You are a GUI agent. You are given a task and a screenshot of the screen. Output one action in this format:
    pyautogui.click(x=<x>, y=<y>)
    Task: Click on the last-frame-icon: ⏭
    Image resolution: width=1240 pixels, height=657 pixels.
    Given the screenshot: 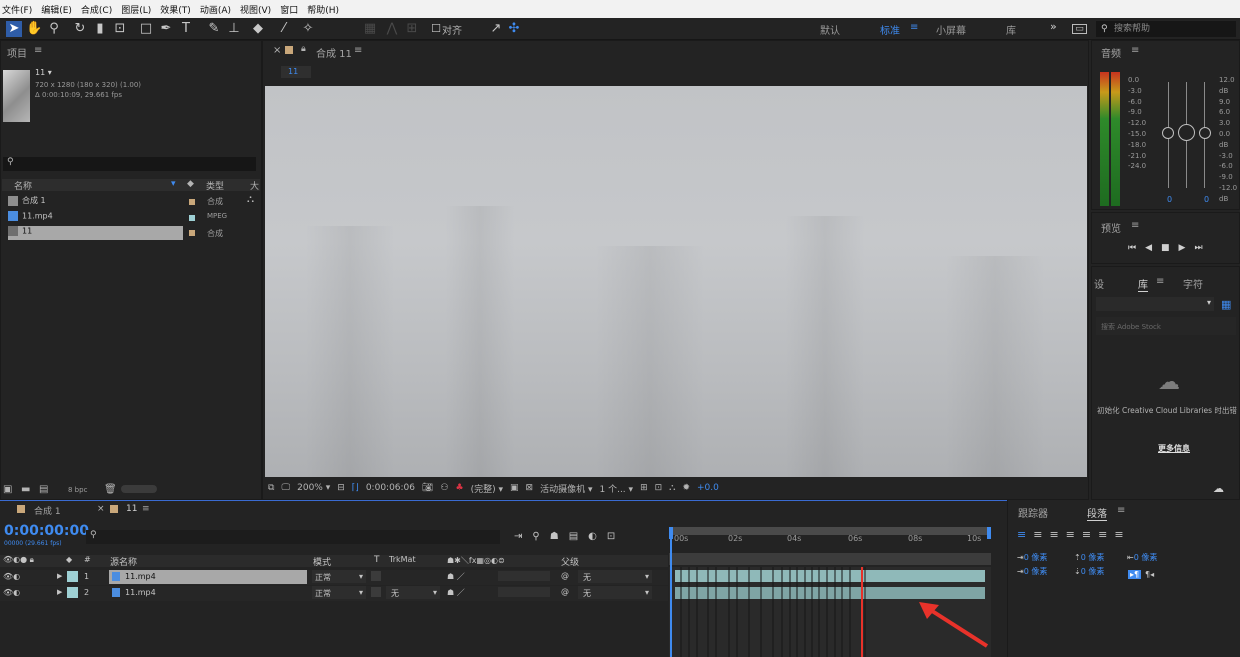 What is the action you would take?
    pyautogui.click(x=1202, y=248)
    